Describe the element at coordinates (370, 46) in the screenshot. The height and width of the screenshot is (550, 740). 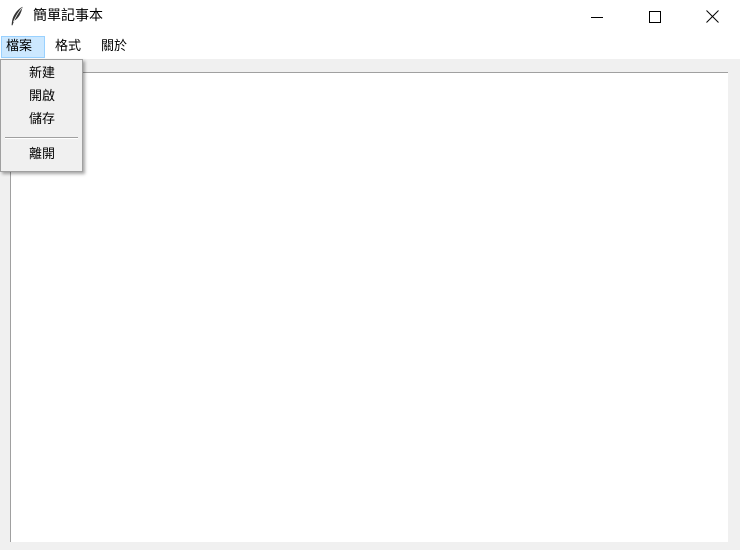
I see `menu-bar: 檔案 格式 關於` at that location.